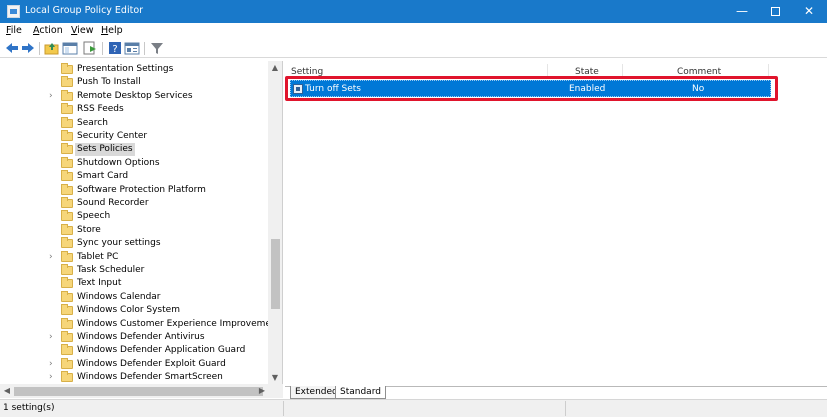  I want to click on tree-item-label: Speech, so click(94, 216).